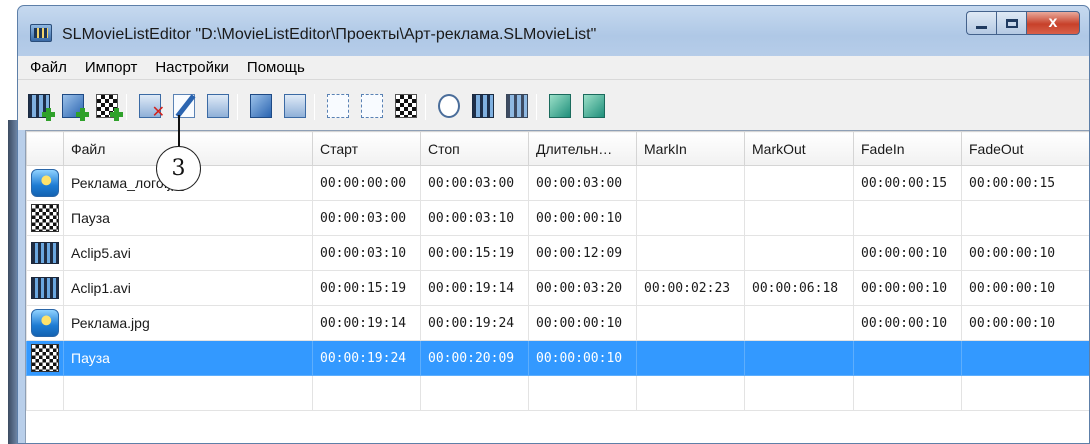 The width and height of the screenshot is (1090, 444). What do you see at coordinates (690, 148) in the screenshot?
I see `header-markin: MarkIn` at bounding box center [690, 148].